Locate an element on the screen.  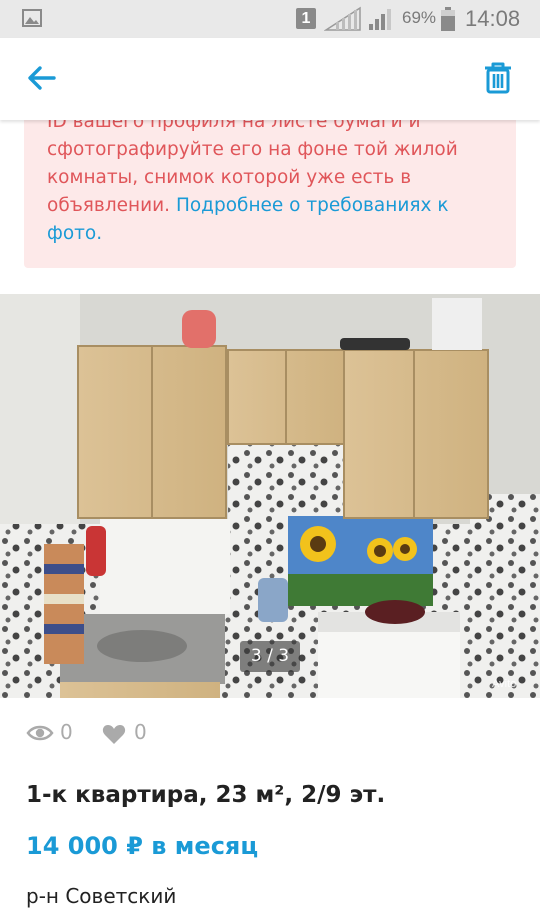
favorites-count: 0 is located at coordinates (140, 732).